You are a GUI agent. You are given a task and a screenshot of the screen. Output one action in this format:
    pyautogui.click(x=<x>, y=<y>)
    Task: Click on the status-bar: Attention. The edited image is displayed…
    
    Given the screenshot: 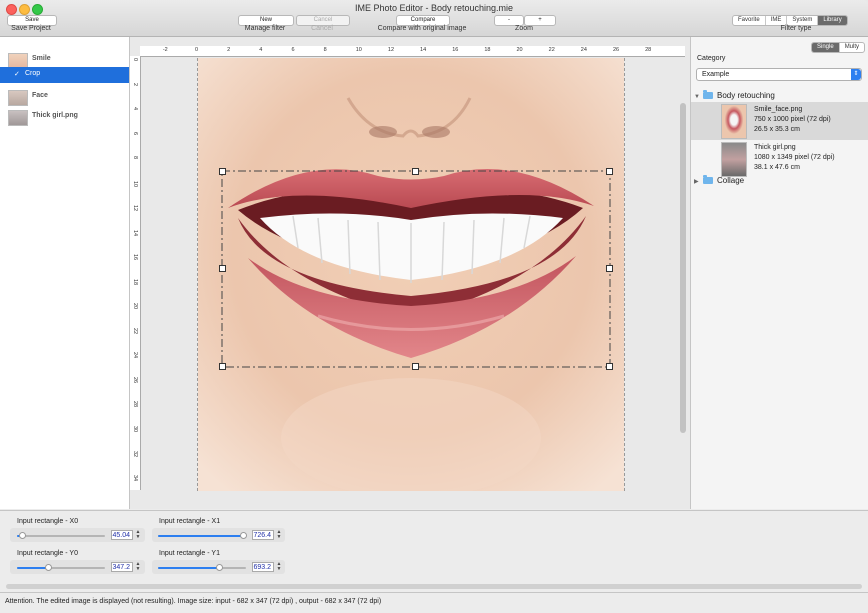 What is the action you would take?
    pyautogui.click(x=434, y=602)
    